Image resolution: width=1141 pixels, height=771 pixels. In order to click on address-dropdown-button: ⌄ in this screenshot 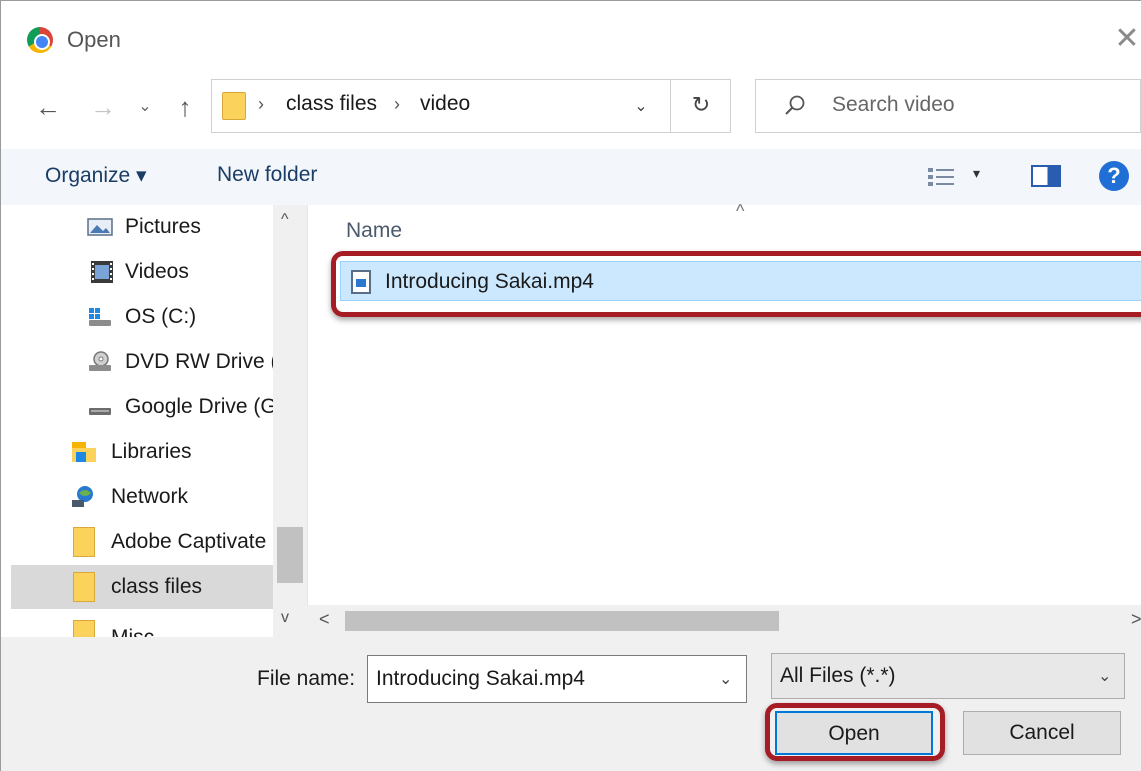, I will do `click(641, 107)`.